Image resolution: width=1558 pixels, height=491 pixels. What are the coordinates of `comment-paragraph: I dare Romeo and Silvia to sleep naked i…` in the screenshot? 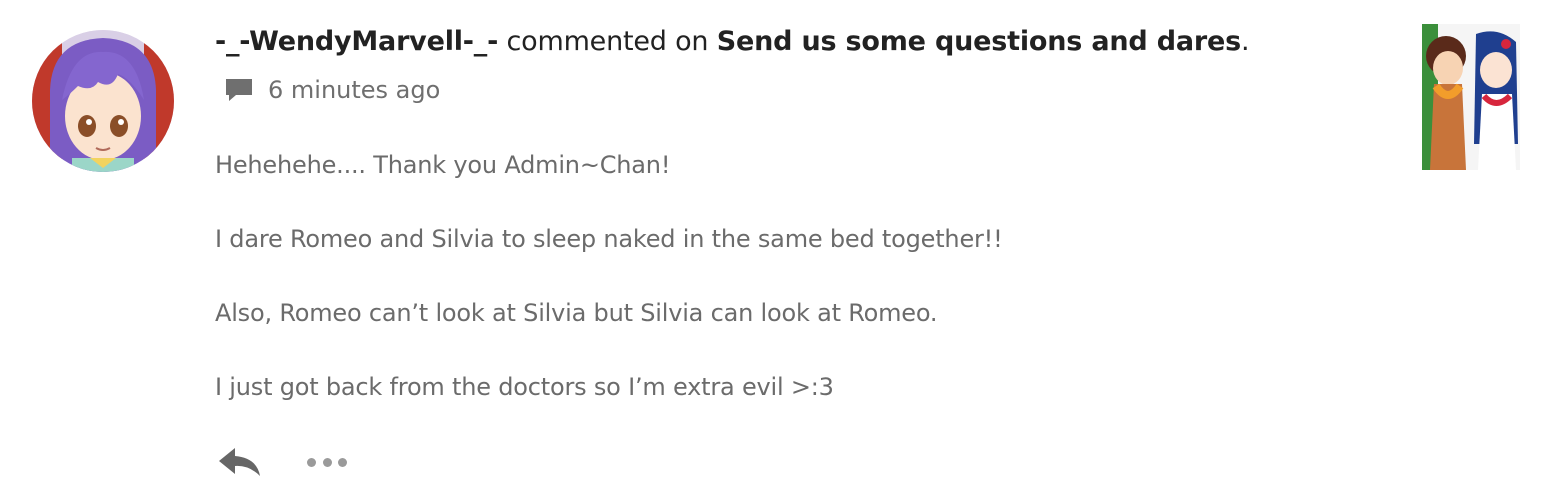 It's located at (609, 239).